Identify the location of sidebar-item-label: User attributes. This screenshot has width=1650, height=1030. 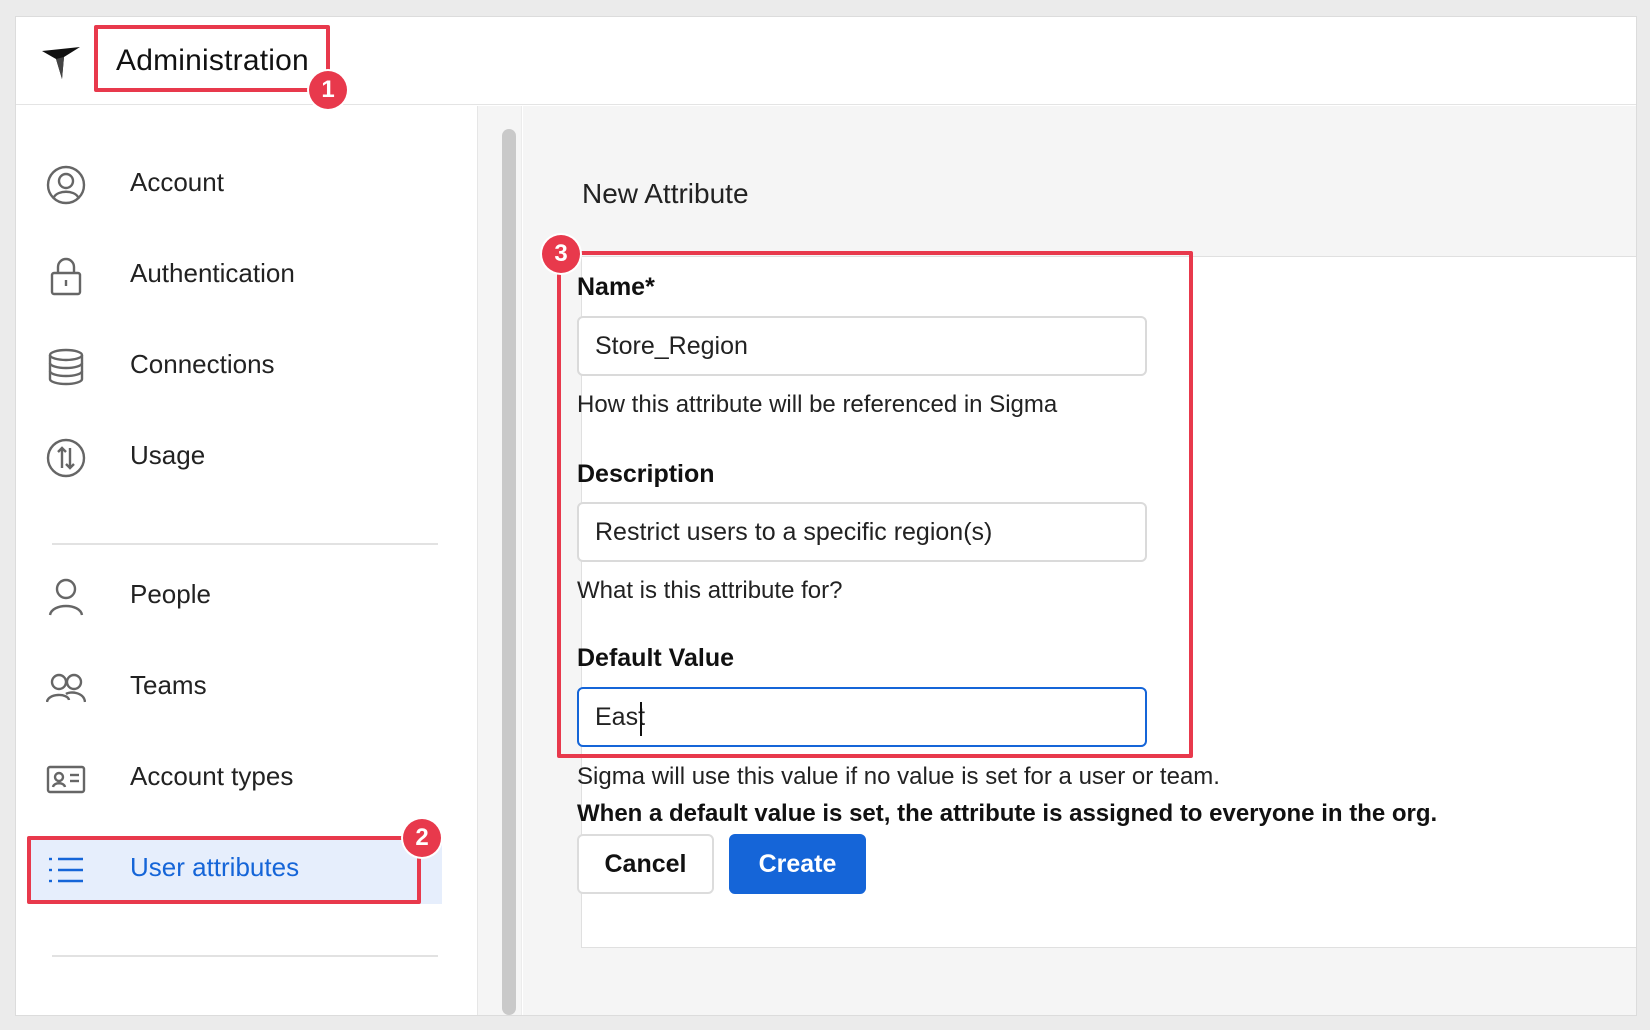
(215, 867).